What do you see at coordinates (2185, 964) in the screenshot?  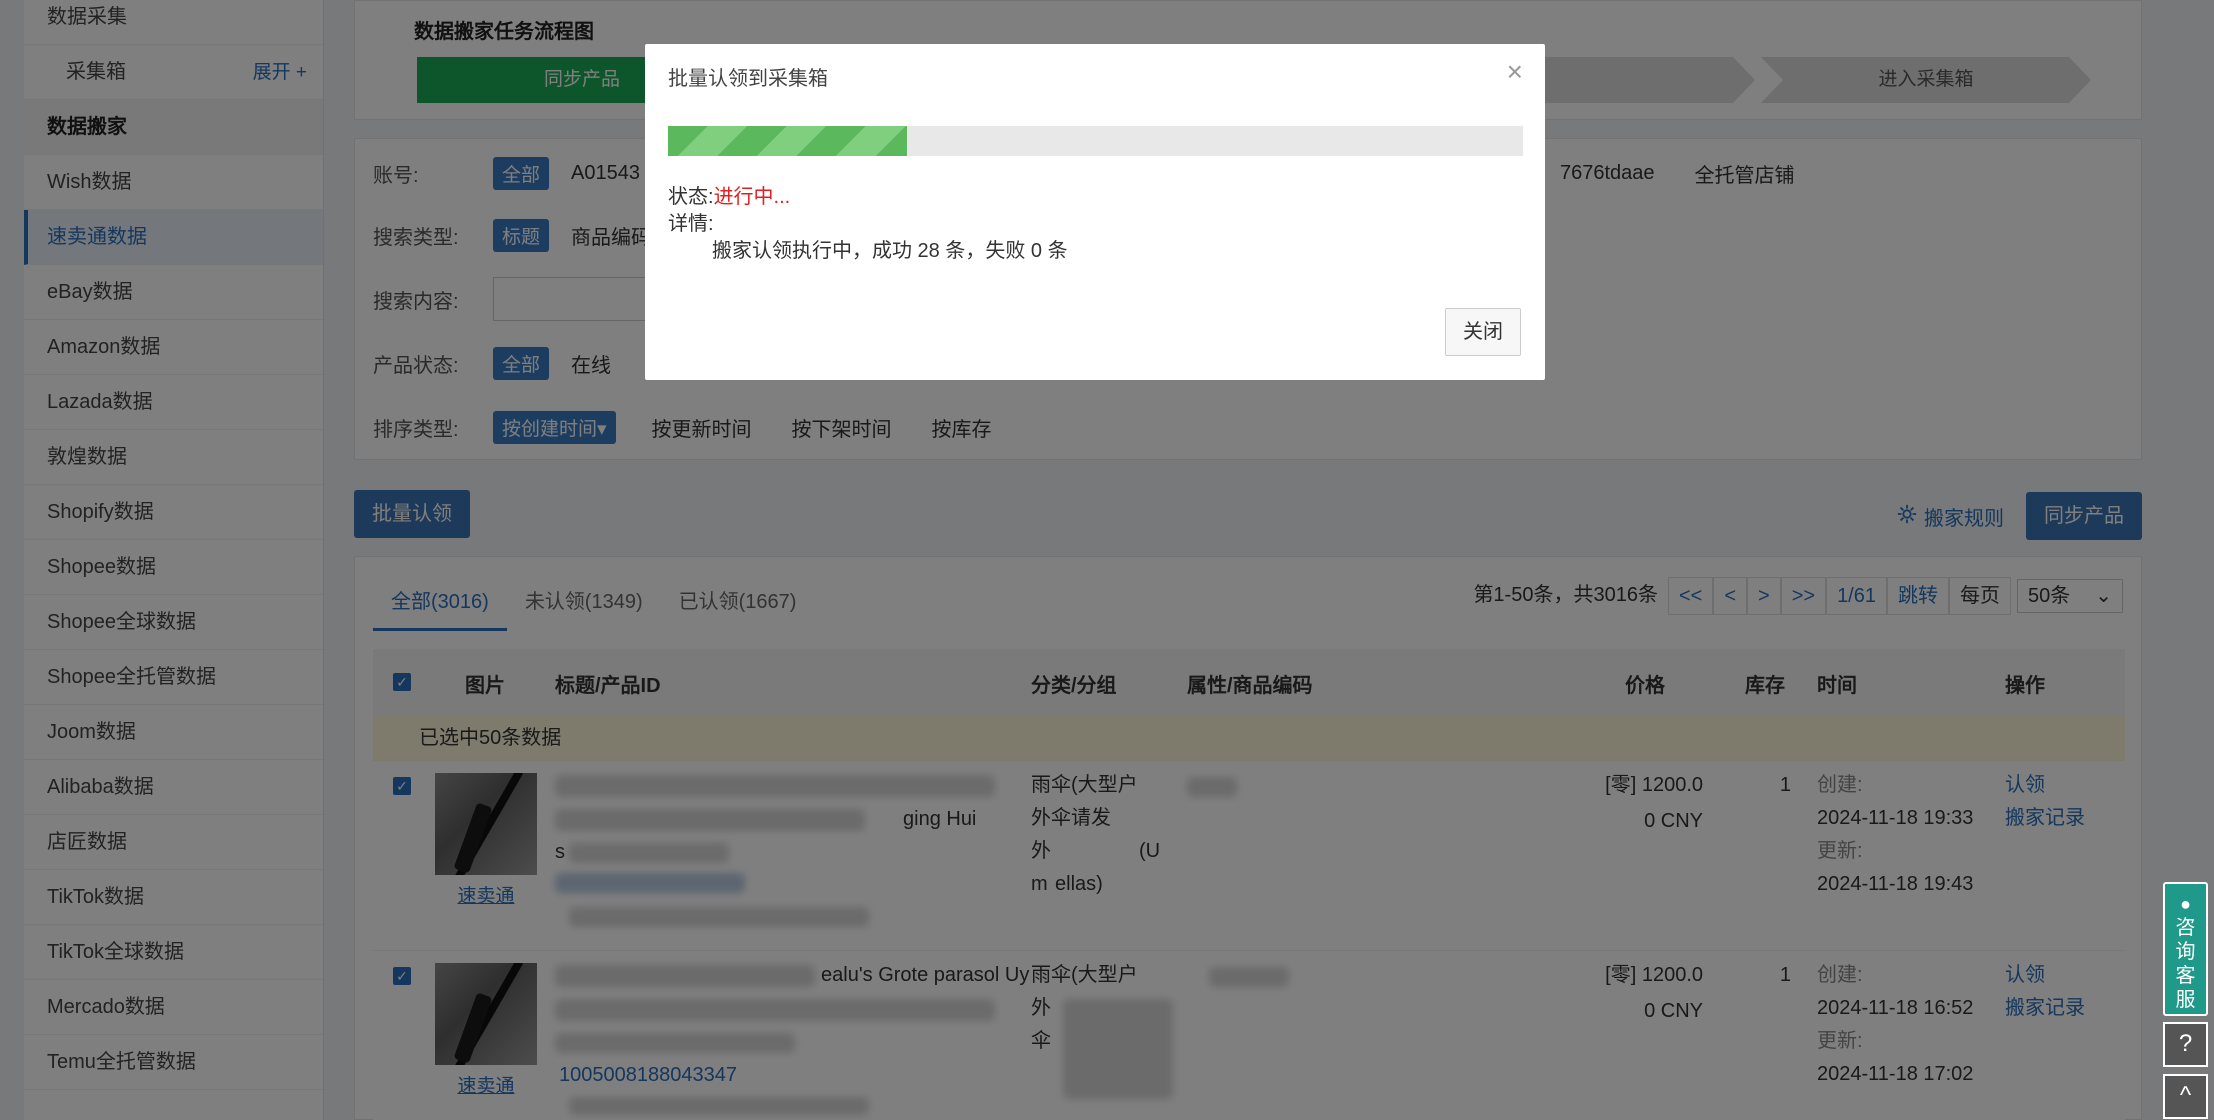 I see `consult-label: 咨询客服` at bounding box center [2185, 964].